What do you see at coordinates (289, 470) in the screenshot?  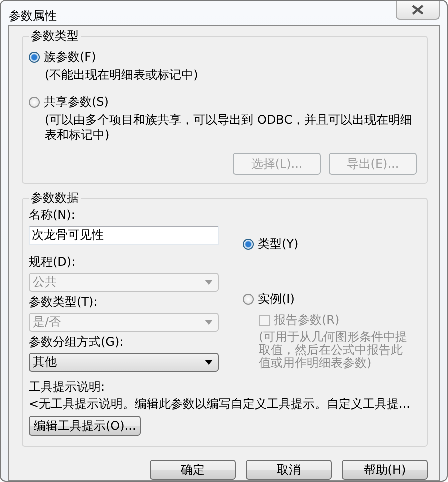 I see `dialog-button: 取消` at bounding box center [289, 470].